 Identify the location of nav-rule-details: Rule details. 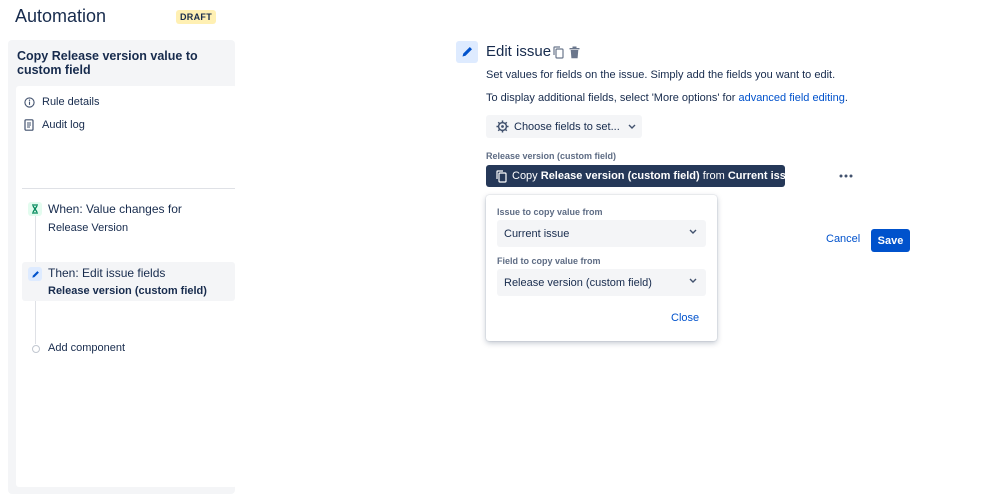
(57, 102).